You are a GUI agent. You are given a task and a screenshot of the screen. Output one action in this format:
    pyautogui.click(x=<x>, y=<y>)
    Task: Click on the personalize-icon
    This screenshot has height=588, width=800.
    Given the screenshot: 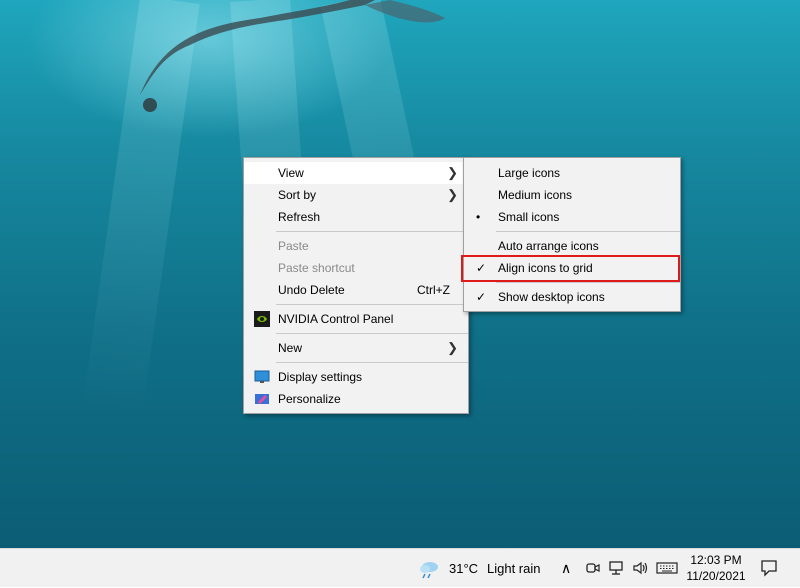 What is the action you would take?
    pyautogui.click(x=262, y=399)
    